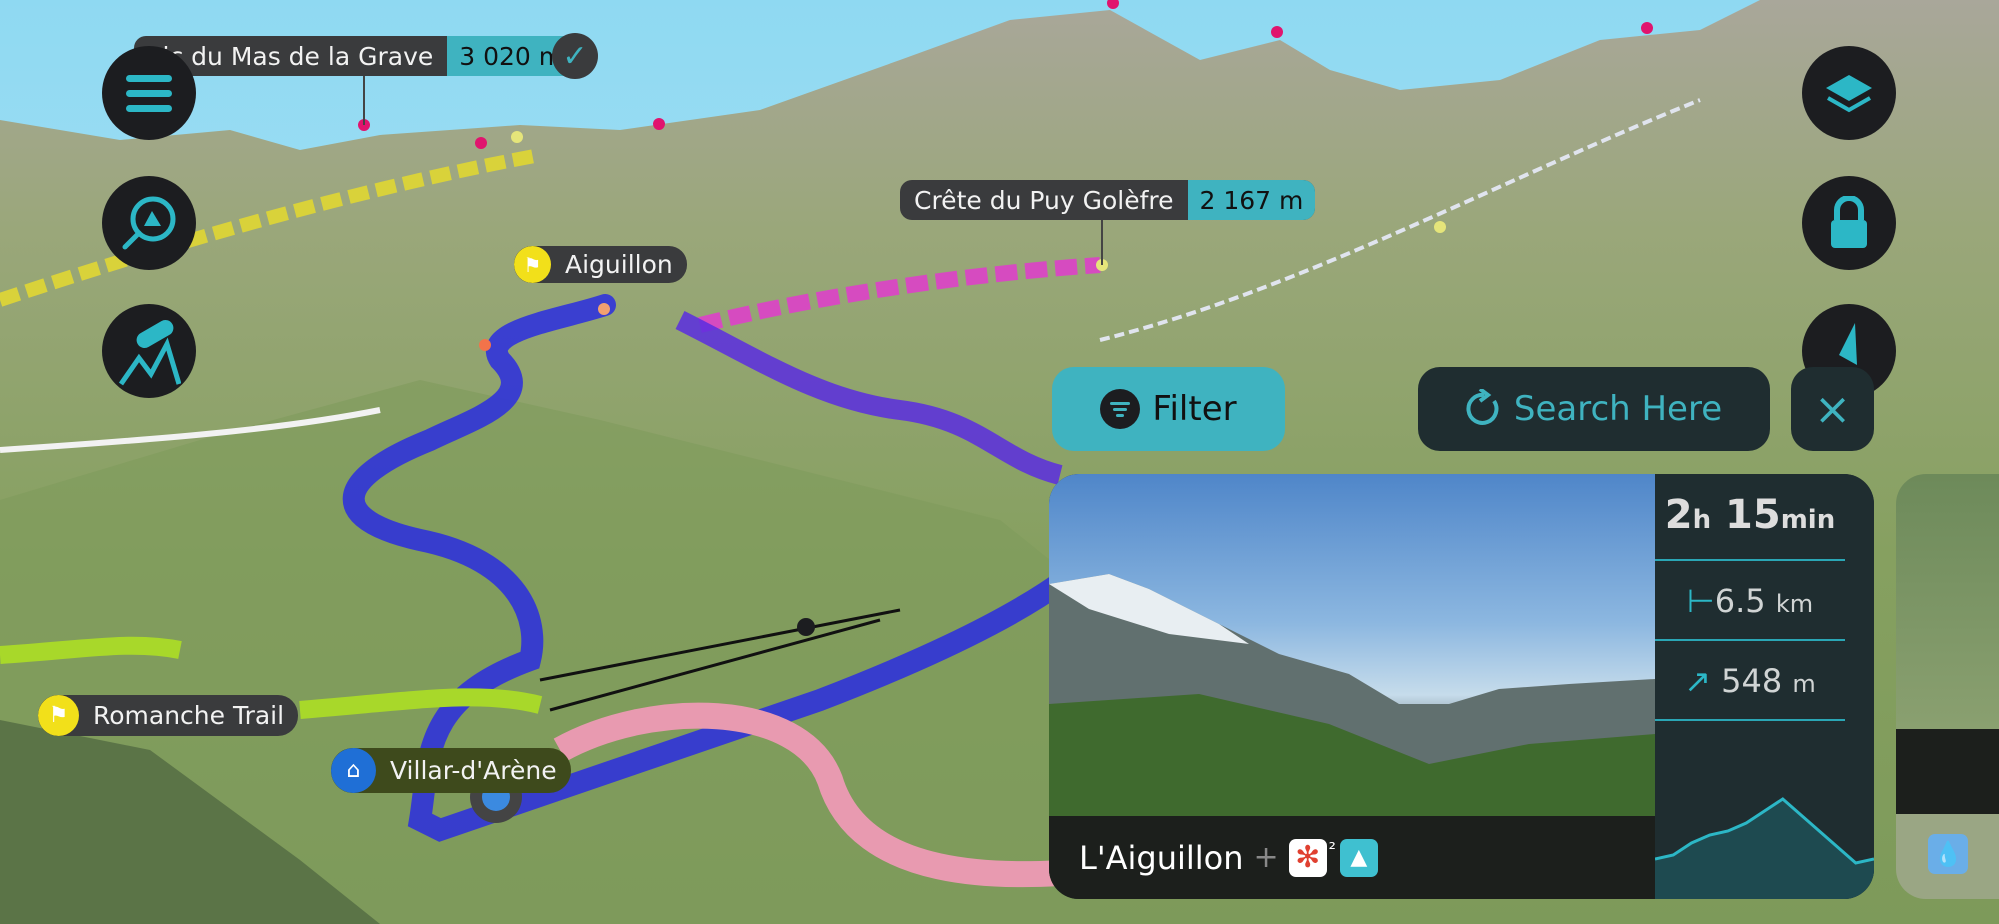 This screenshot has height=924, width=1999. Describe the element at coordinates (1332, 849) in the screenshot. I see `badge-count: ²` at that location.